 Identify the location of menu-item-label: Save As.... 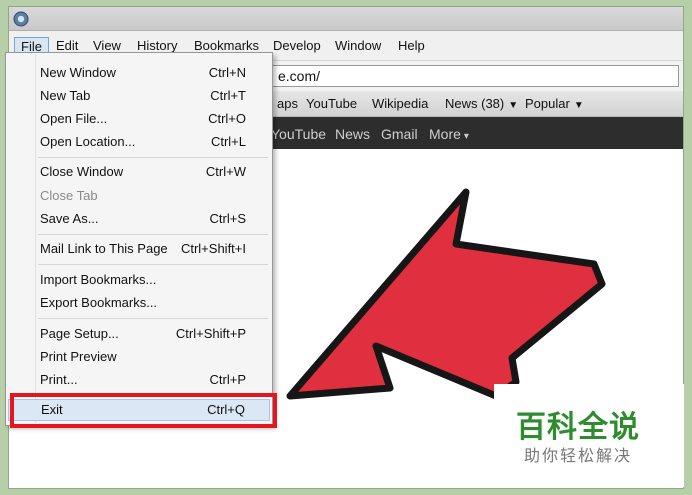
(69, 218).